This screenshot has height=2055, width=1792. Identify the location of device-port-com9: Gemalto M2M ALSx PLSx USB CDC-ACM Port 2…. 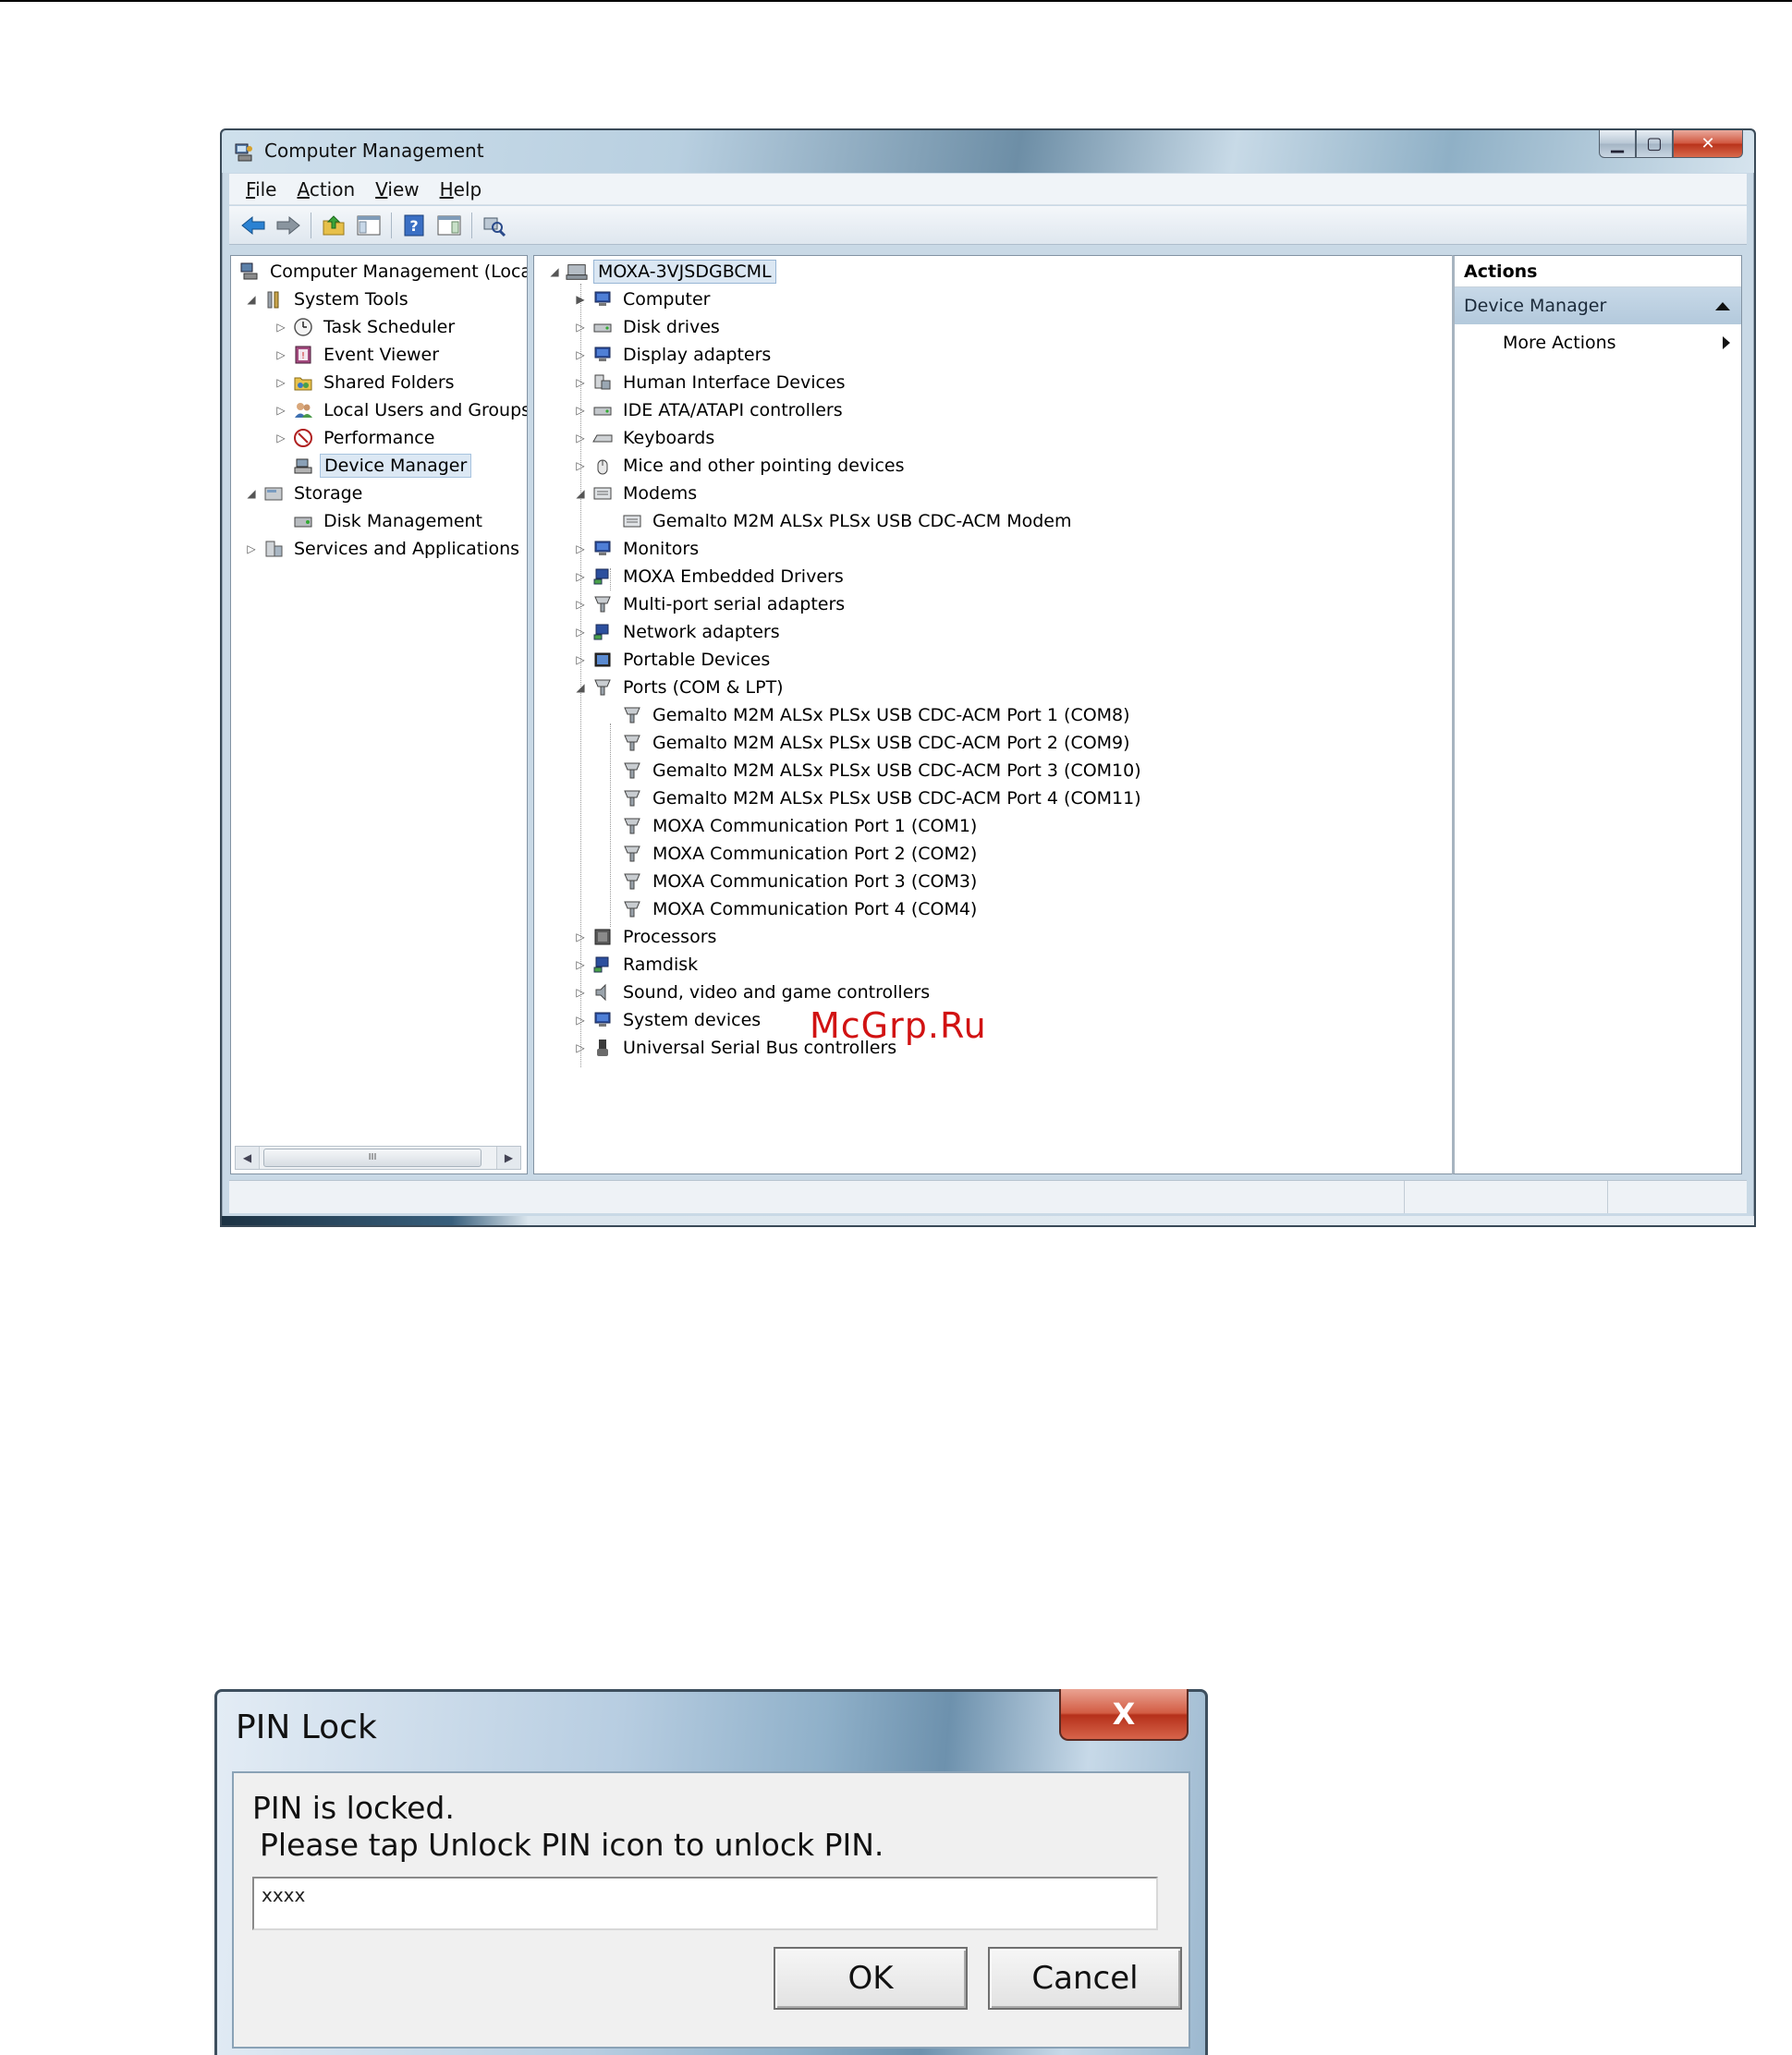
(868, 743).